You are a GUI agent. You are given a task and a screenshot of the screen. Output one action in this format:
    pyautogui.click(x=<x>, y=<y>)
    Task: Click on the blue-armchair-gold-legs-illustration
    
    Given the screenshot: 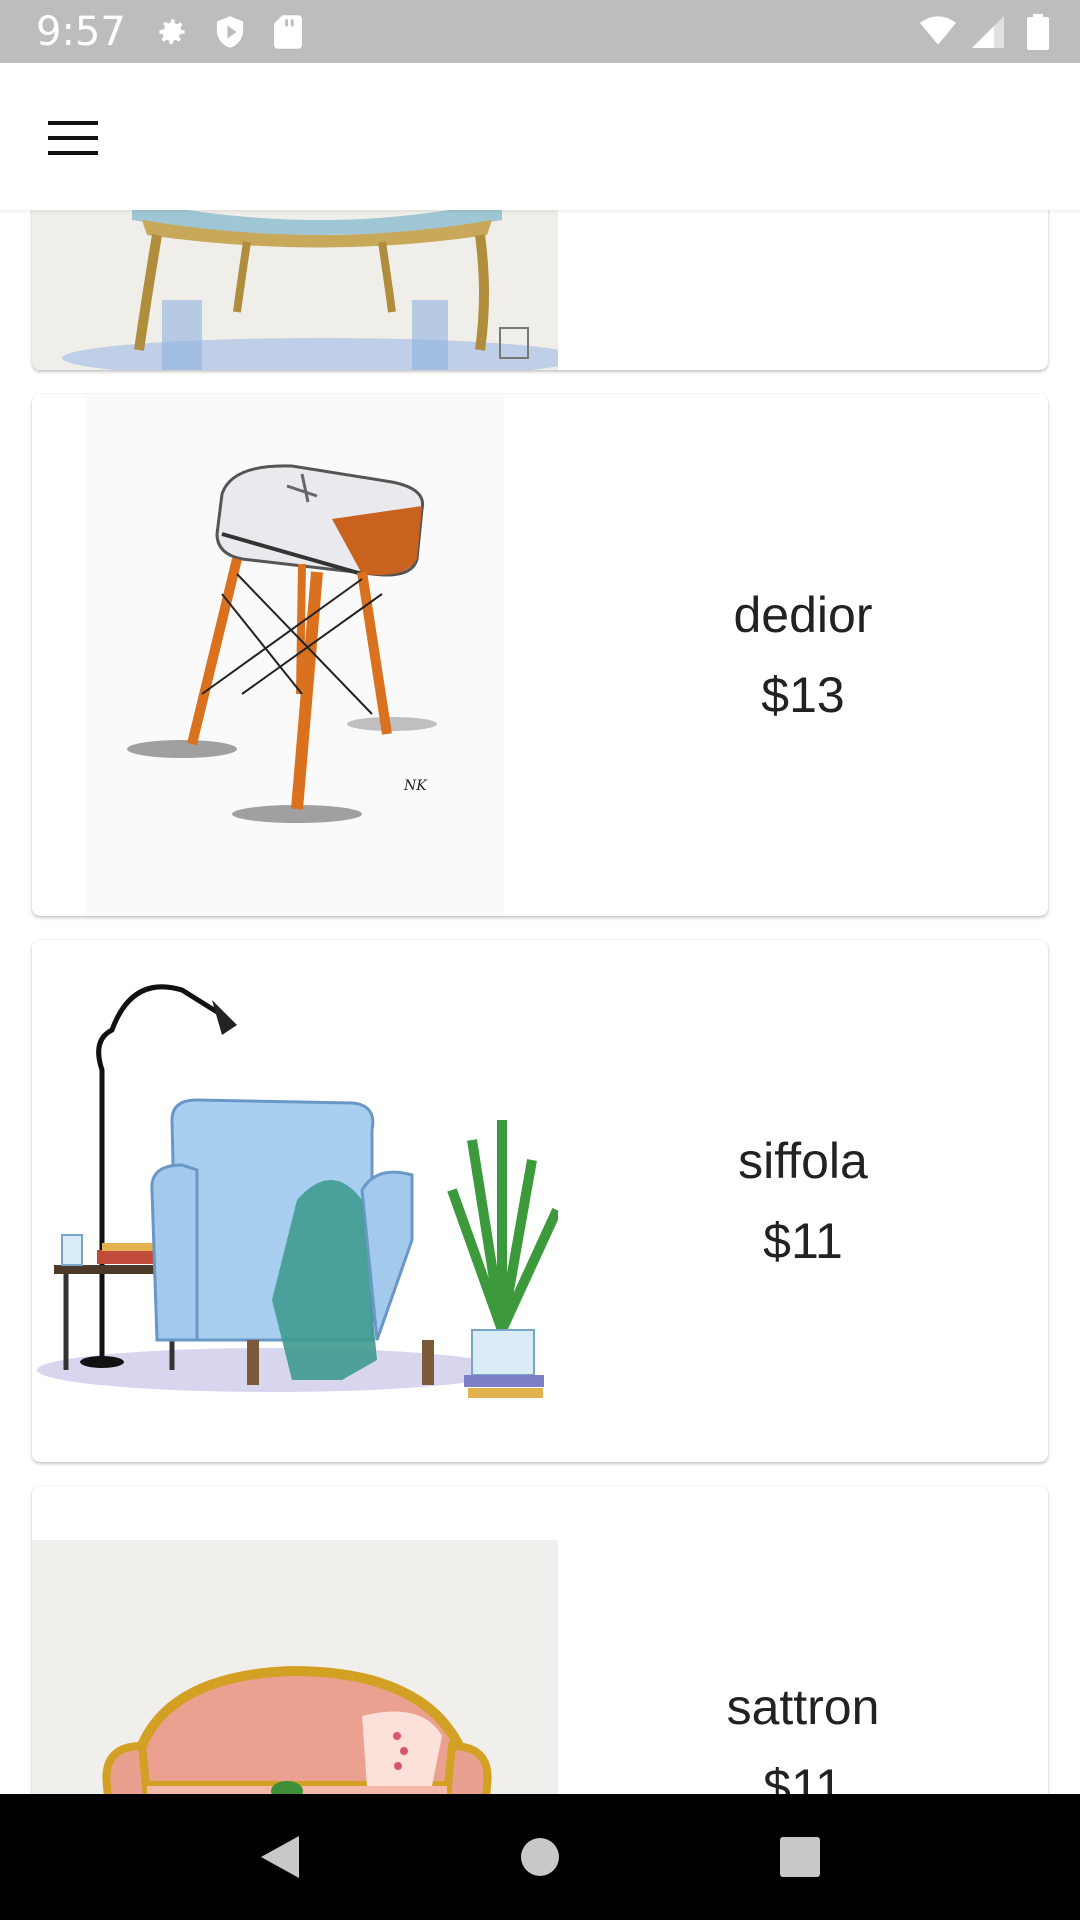 What is the action you would take?
    pyautogui.click(x=295, y=290)
    